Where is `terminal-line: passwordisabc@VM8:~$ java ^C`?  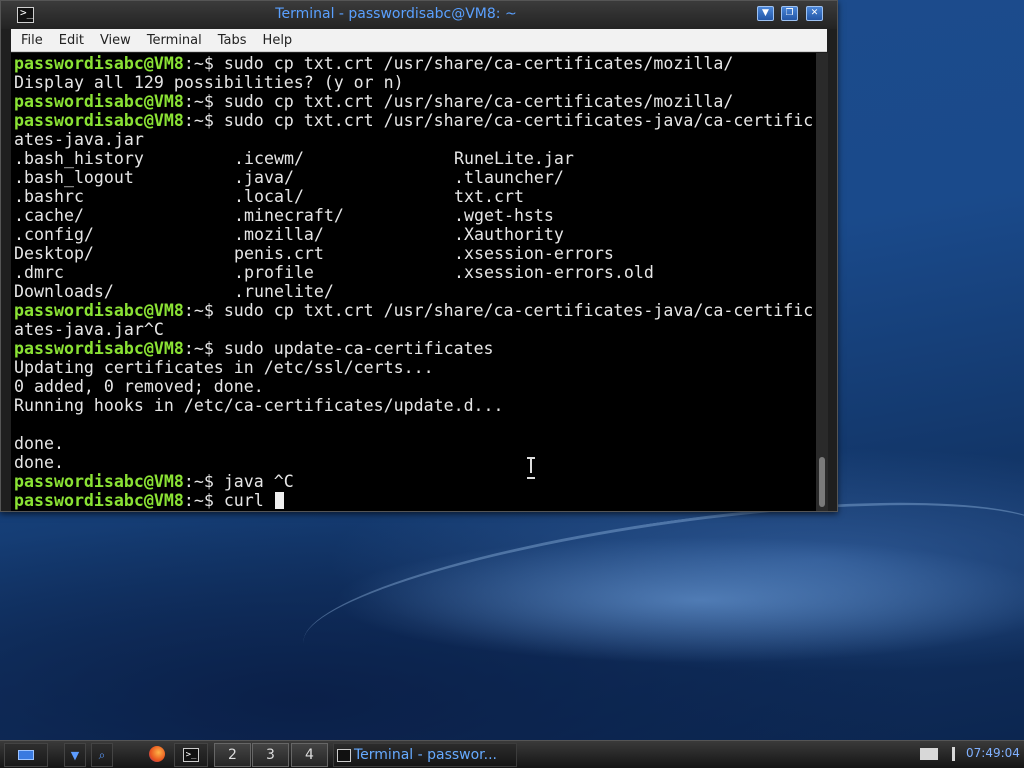
terminal-line: passwordisabc@VM8:~$ java ^C is located at coordinates (413, 481).